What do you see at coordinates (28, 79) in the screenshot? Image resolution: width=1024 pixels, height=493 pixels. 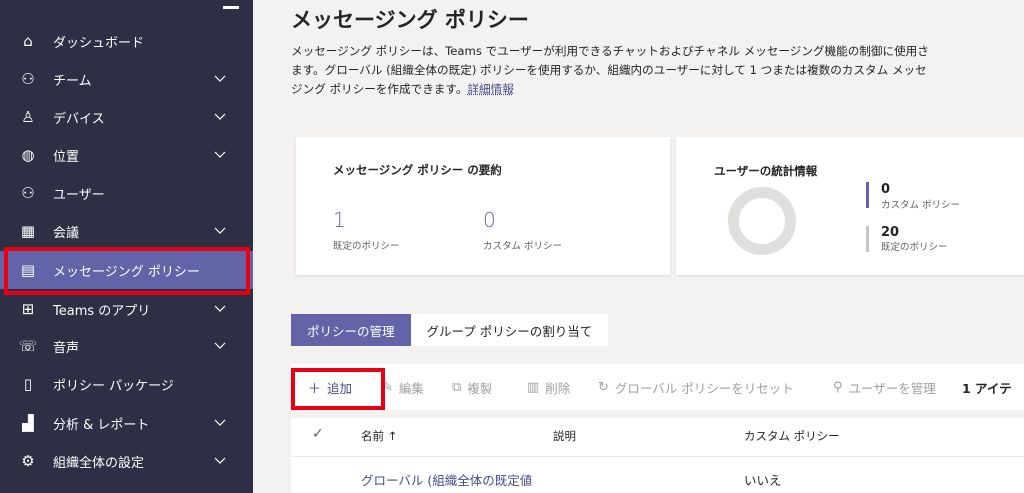 I see `team-icon: ⚇` at bounding box center [28, 79].